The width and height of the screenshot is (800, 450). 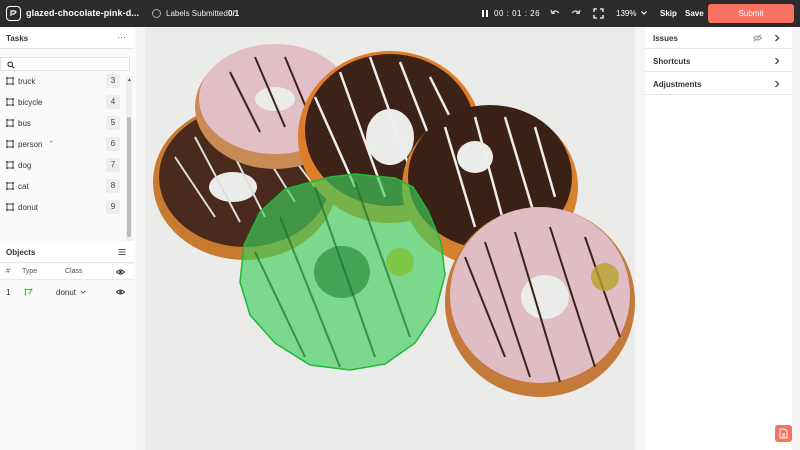 What do you see at coordinates (23, 186) in the screenshot?
I see `task-label: cat` at bounding box center [23, 186].